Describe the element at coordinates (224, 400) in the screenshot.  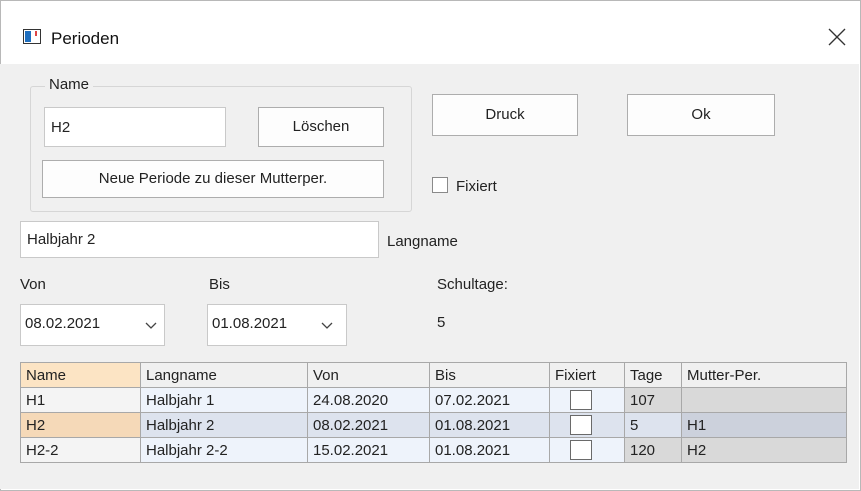
I see `cell-langname: Halbjahr 1` at that location.